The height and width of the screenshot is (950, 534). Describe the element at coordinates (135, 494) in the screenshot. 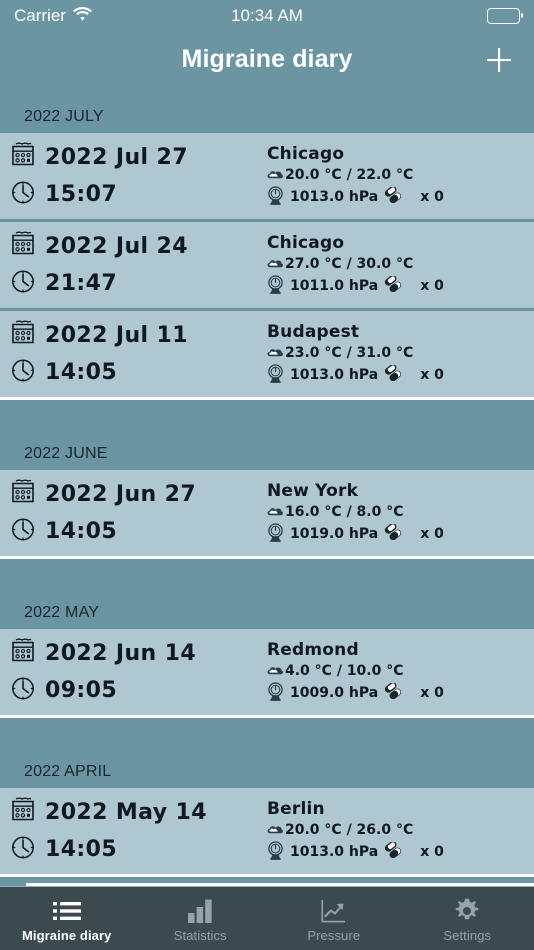

I see `entry-date-line: 2022 Jun 27` at that location.